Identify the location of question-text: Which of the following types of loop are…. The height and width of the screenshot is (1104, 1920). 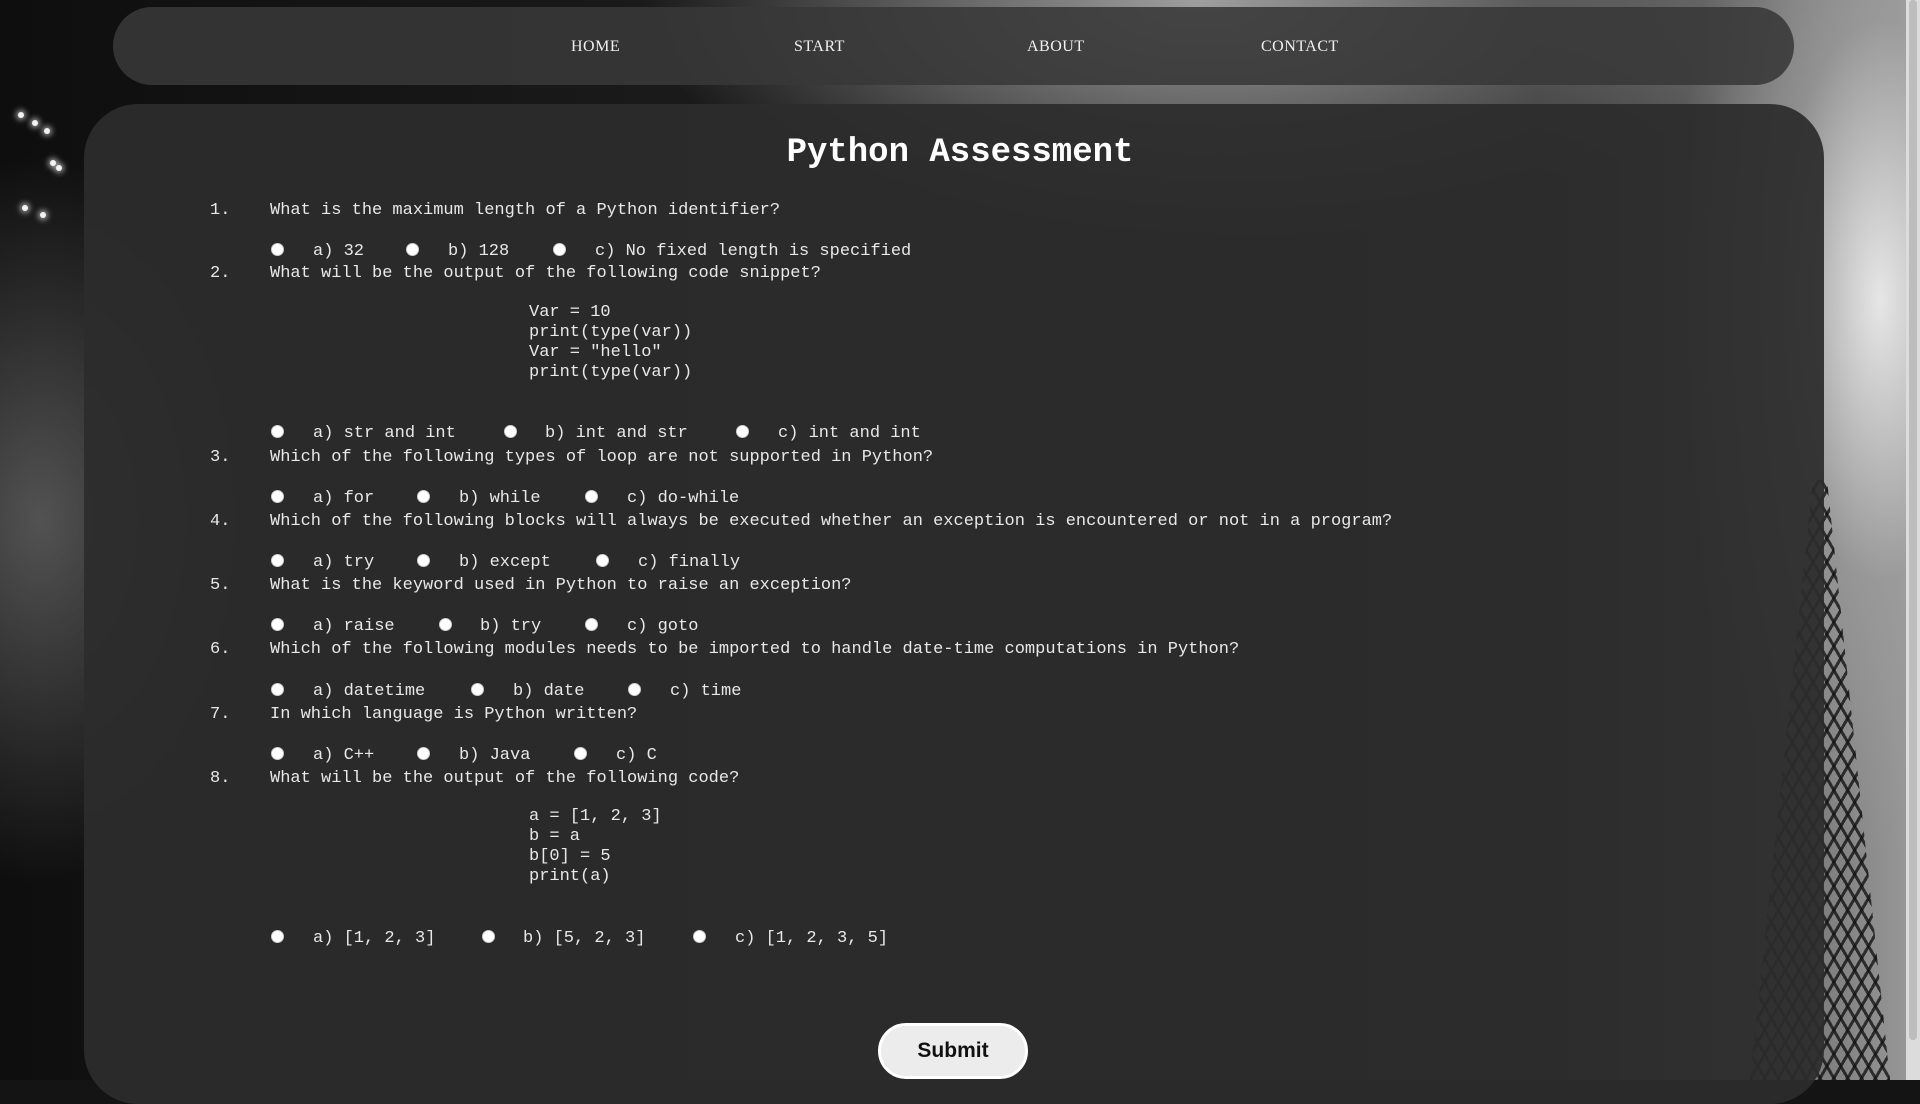
(602, 457).